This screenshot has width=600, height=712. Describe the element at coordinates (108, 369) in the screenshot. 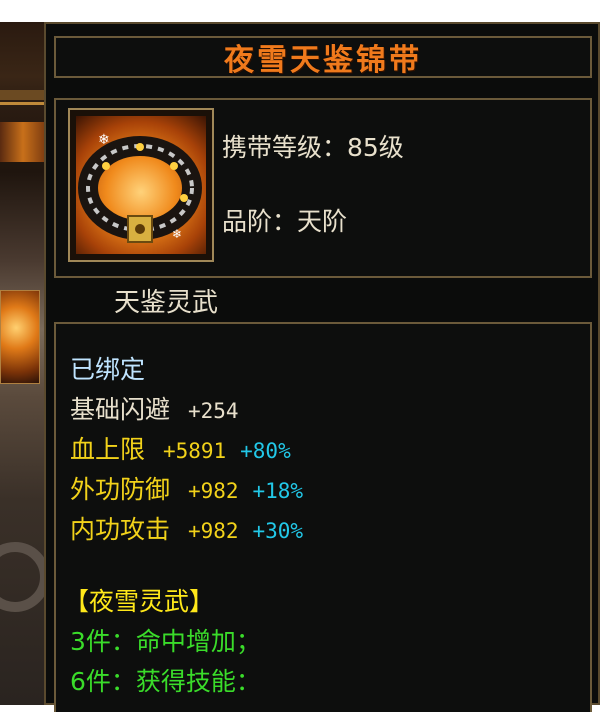

I see `bound-status: 已绑定` at that location.